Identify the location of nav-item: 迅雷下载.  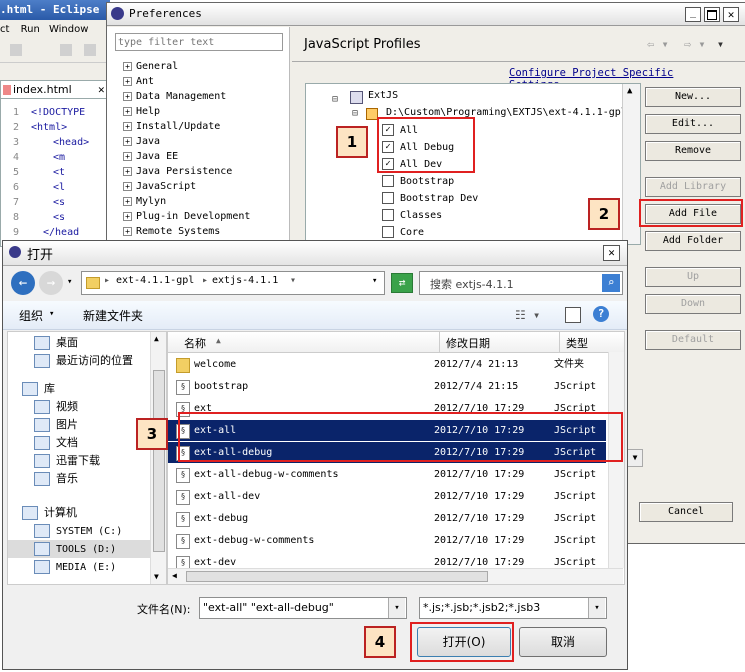
(67, 461).